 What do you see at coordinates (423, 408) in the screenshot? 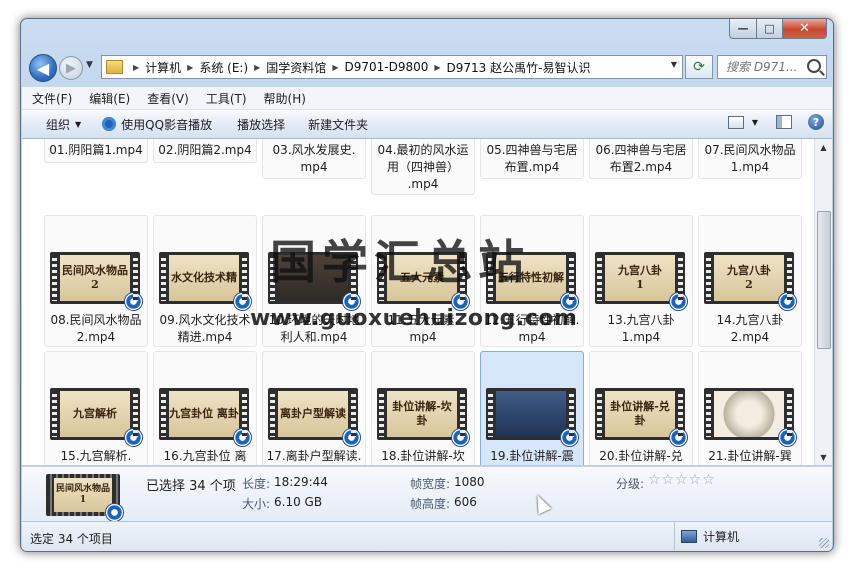
I see `file-item: 卦位讲解-坎卦 18.卦位讲解-坎 卦.mp4` at bounding box center [423, 408].